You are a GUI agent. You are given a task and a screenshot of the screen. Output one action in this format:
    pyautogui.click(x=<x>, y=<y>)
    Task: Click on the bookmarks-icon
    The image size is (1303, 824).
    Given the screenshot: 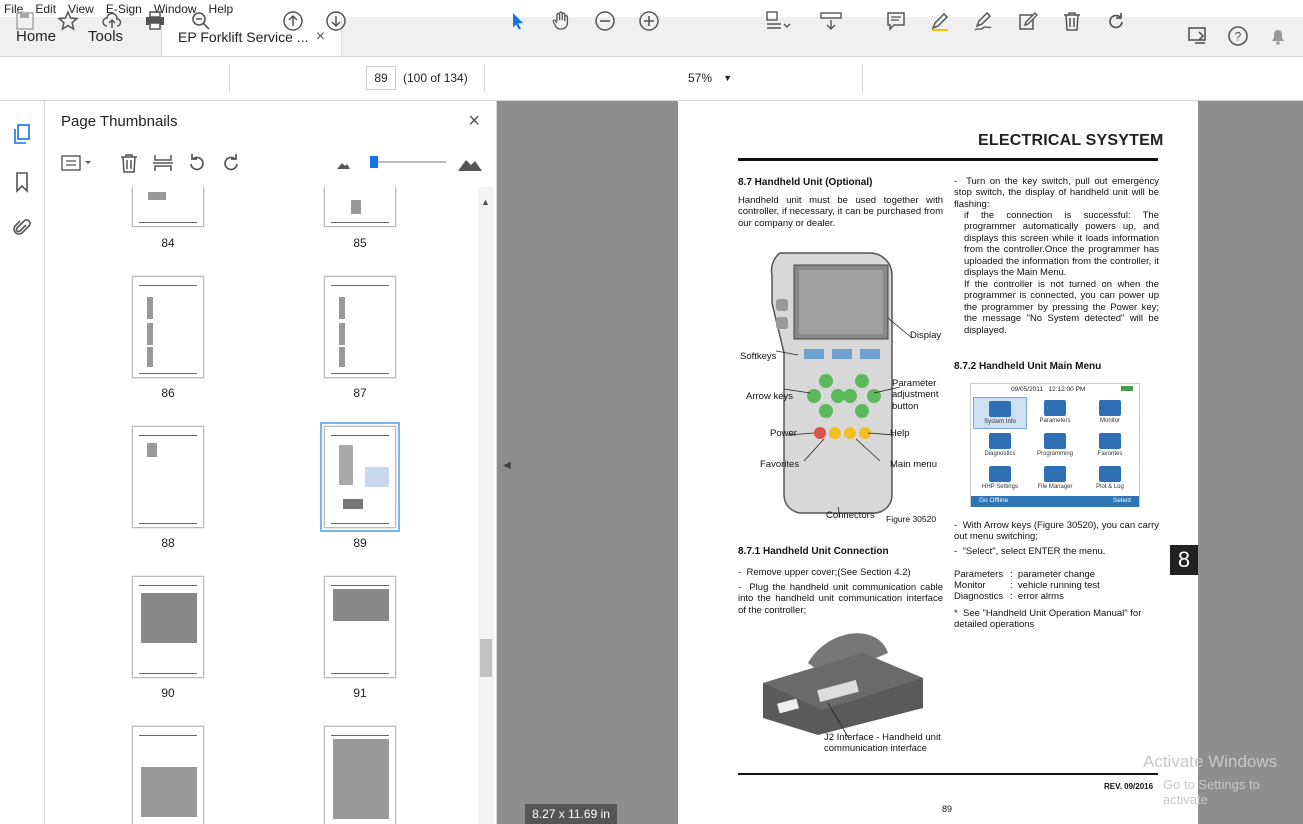 What is the action you would take?
    pyautogui.click(x=22, y=182)
    